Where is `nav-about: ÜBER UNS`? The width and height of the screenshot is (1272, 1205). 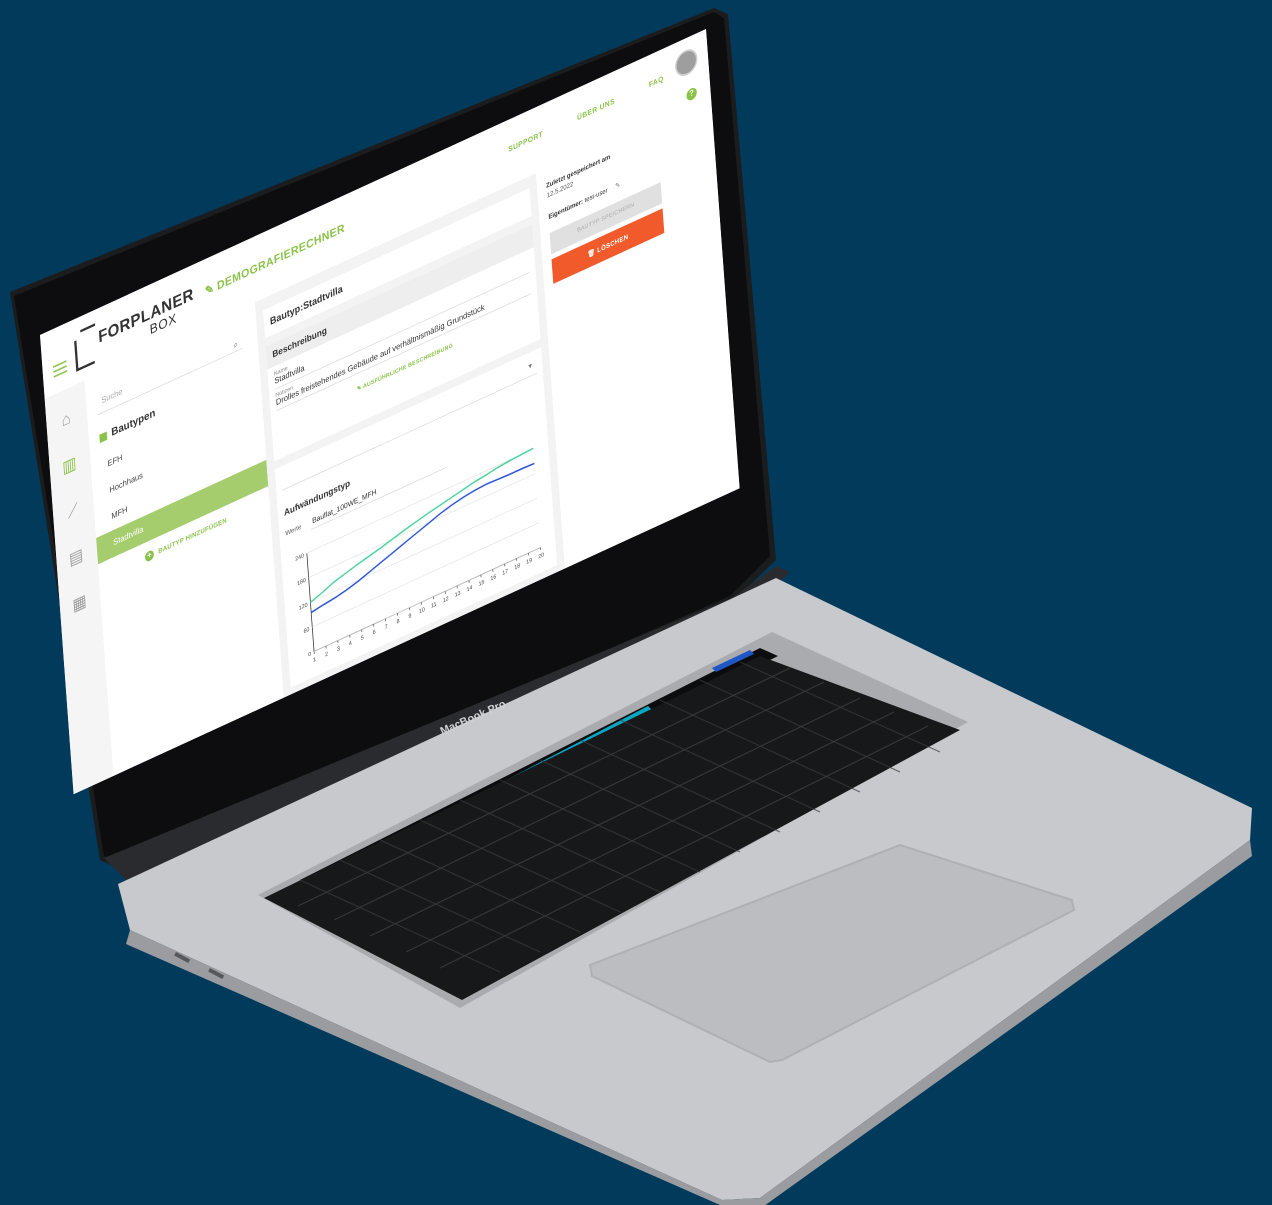
nav-about: ÜBER UNS is located at coordinates (596, 109).